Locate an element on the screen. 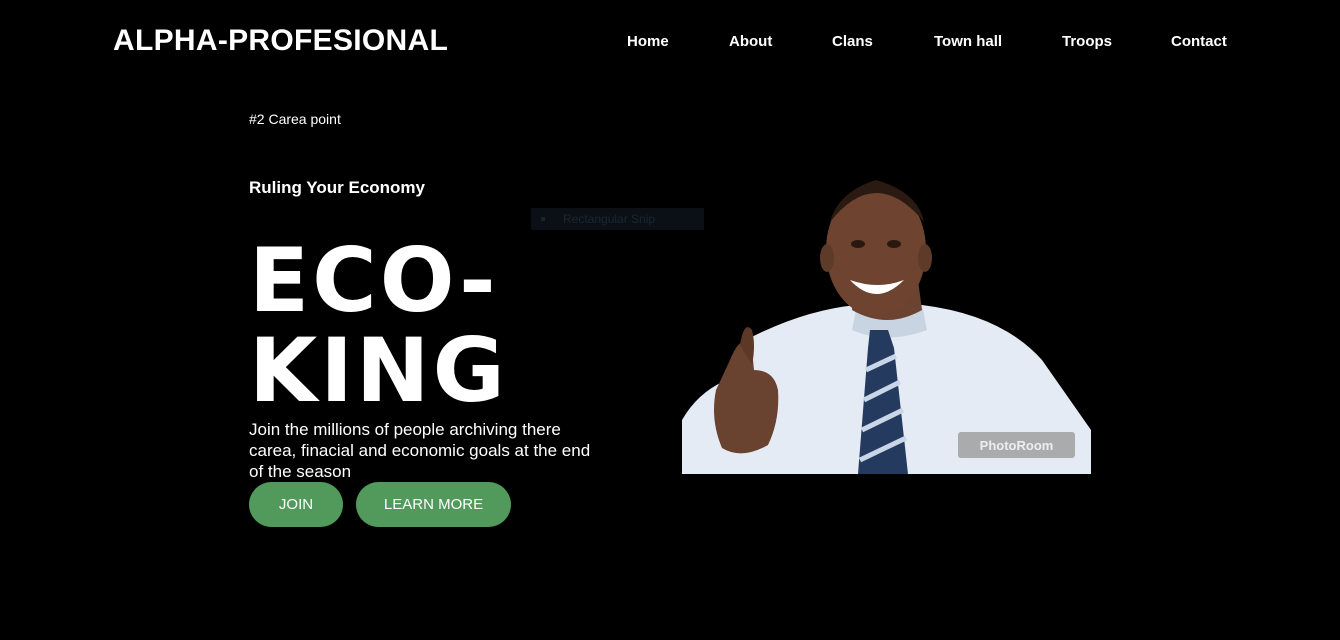 This screenshot has height=640, width=1340. hero-title-line-1: ECO- is located at coordinates (374, 280).